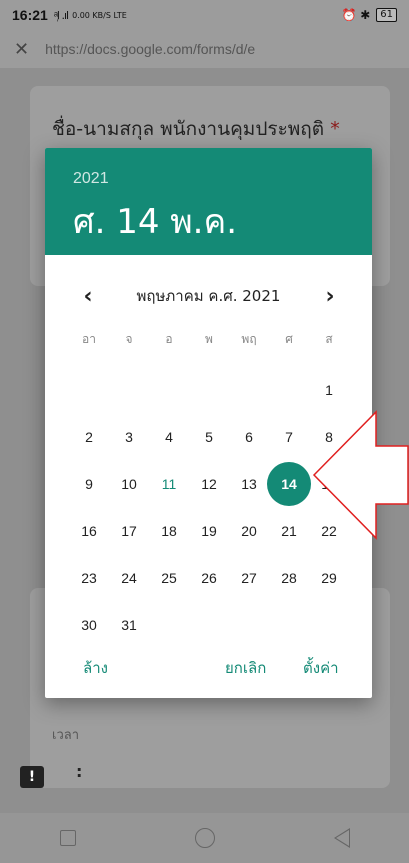 This screenshot has height=863, width=409. Describe the element at coordinates (209, 578) in the screenshot. I see `day-26: 26` at that location.